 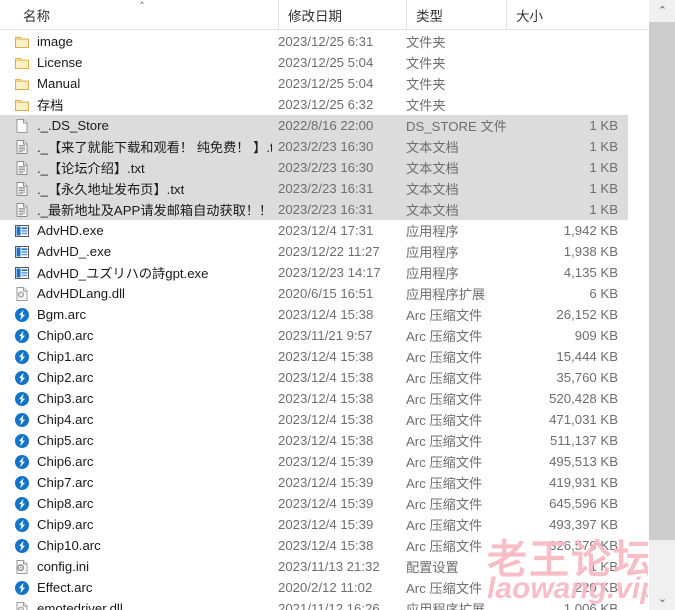 I want to click on file-name-cell: License, so click(x=143, y=62).